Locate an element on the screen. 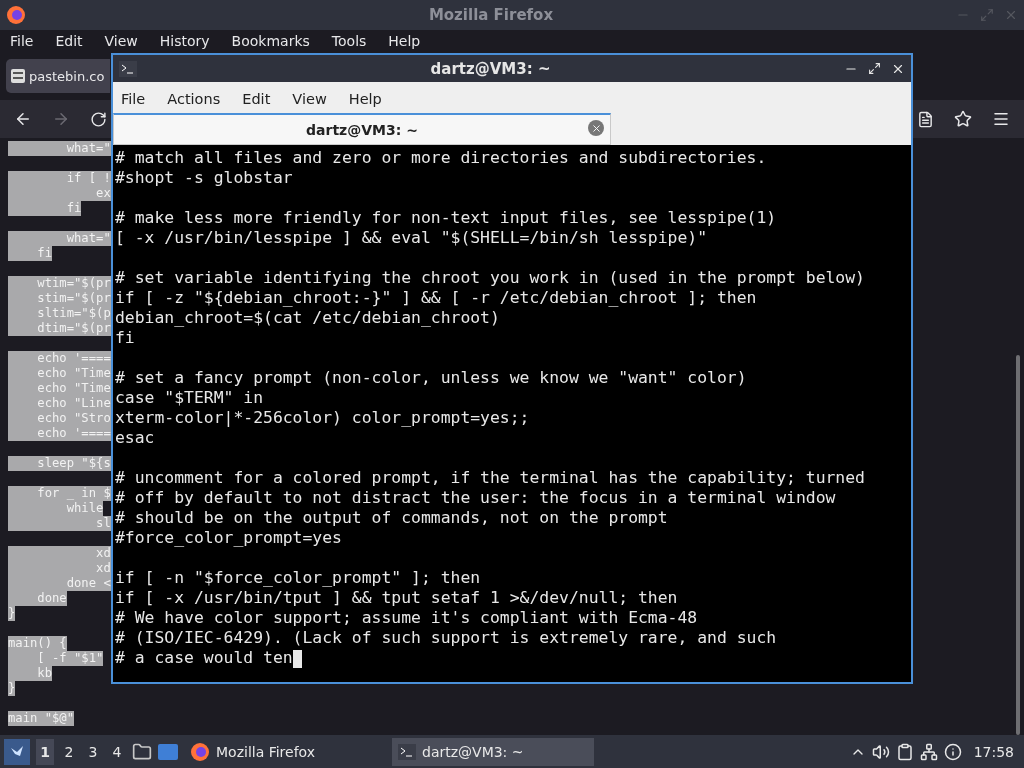 The width and height of the screenshot is (1024, 768). close-tab-icon is located at coordinates (596, 128).